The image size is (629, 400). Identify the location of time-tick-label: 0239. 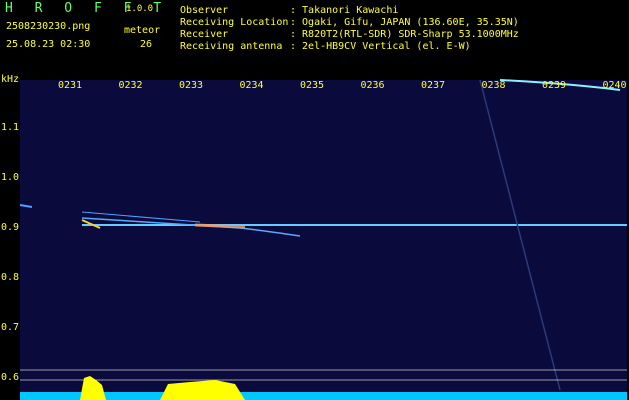
(554, 85).